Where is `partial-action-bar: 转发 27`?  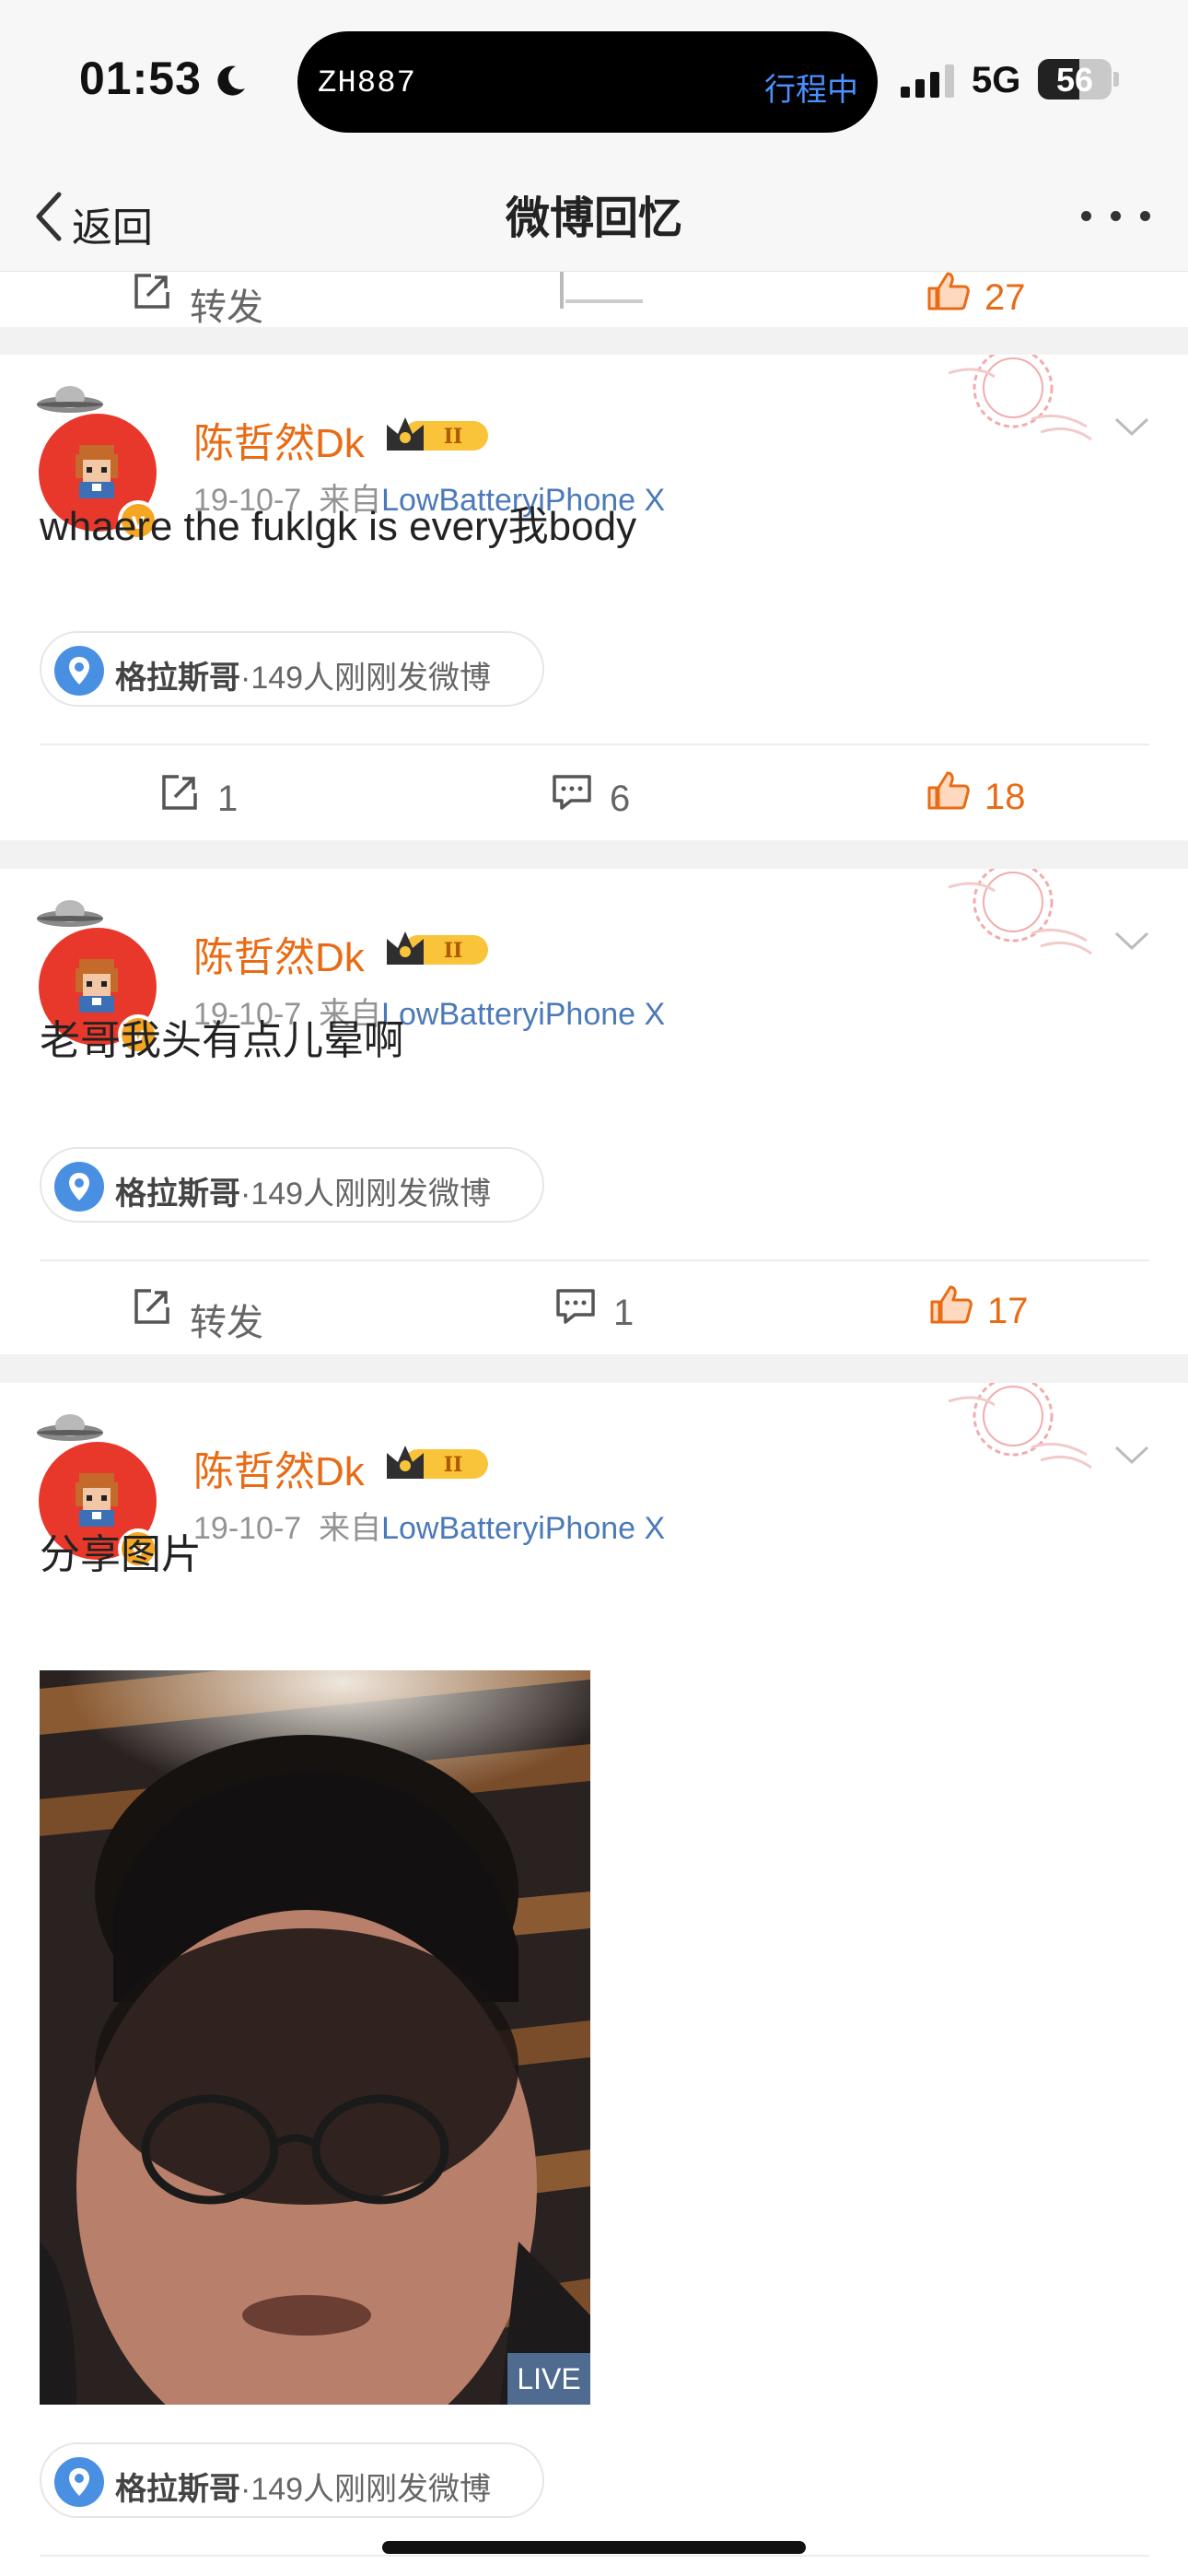
partial-action-bar: 转发 27 is located at coordinates (594, 300).